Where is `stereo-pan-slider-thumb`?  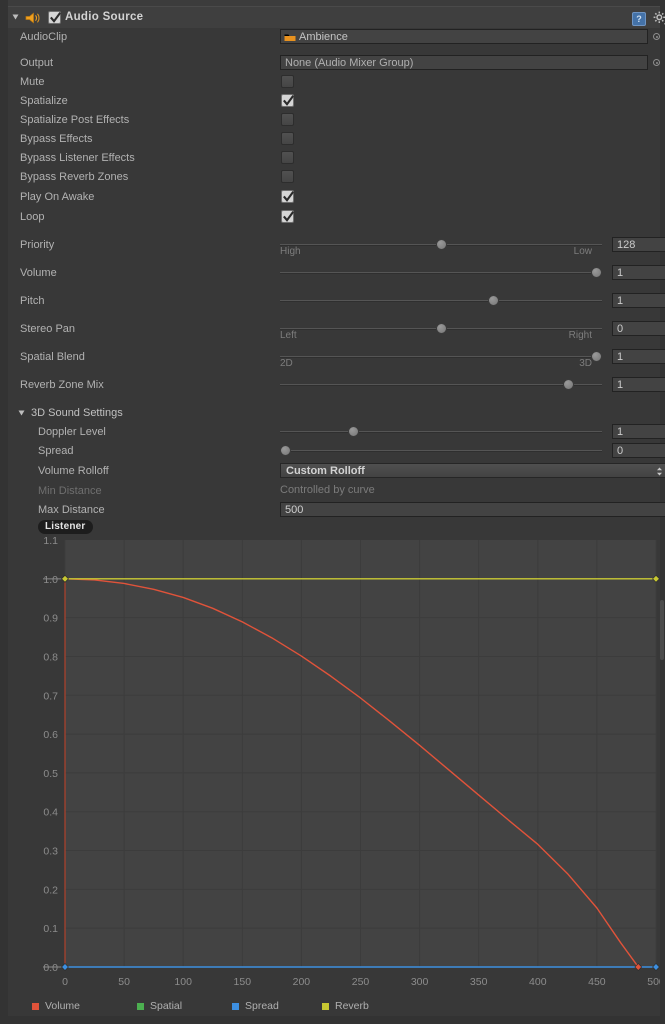 stereo-pan-slider-thumb is located at coordinates (441, 328).